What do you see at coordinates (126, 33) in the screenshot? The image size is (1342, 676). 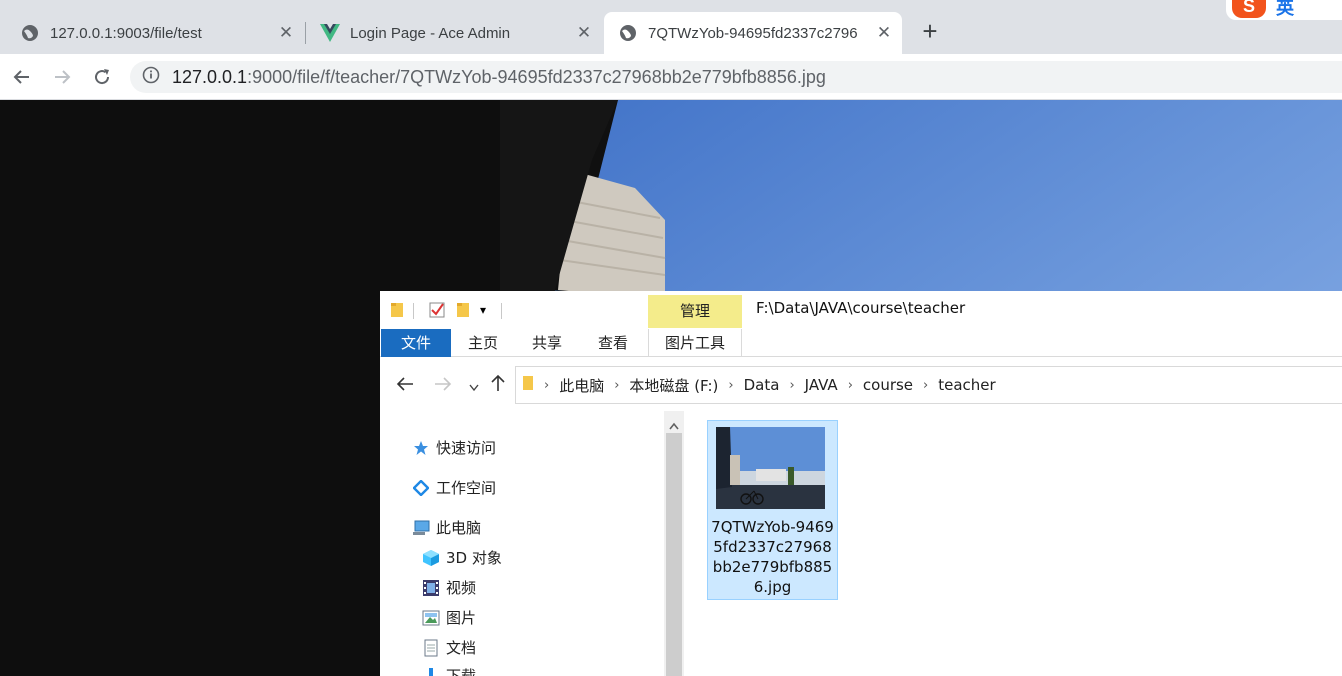 I see `tab-title: 127.0.0.1:9003/file/test` at bounding box center [126, 33].